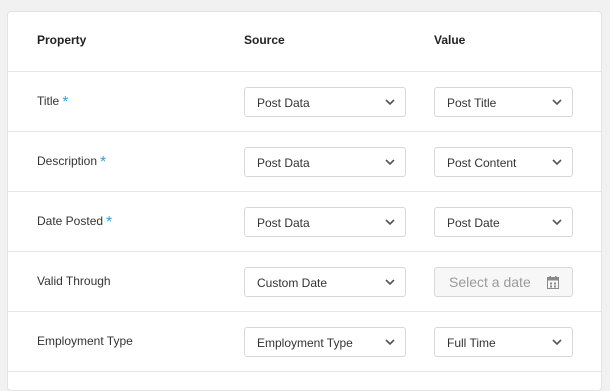 The height and width of the screenshot is (391, 610). I want to click on property-label-date-posted: Date Posted *, so click(75, 222).